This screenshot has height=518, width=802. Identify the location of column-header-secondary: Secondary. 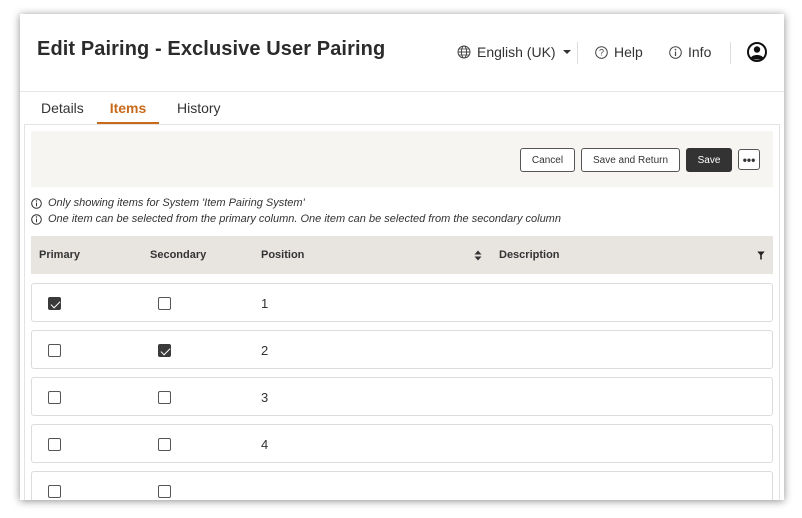
(178, 255).